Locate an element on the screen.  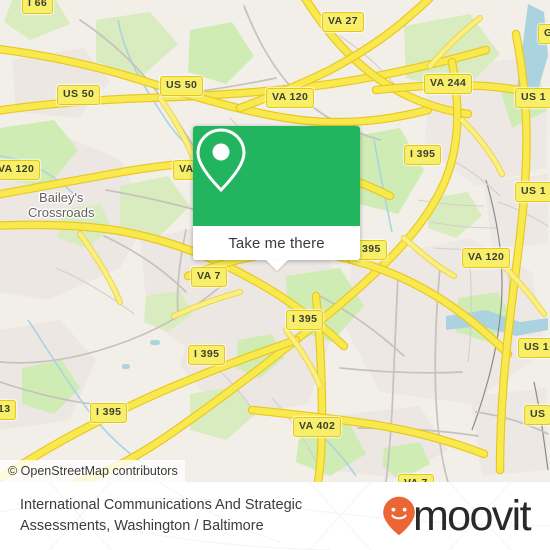
shield-partial-left: 13 is located at coordinates (8, 410).